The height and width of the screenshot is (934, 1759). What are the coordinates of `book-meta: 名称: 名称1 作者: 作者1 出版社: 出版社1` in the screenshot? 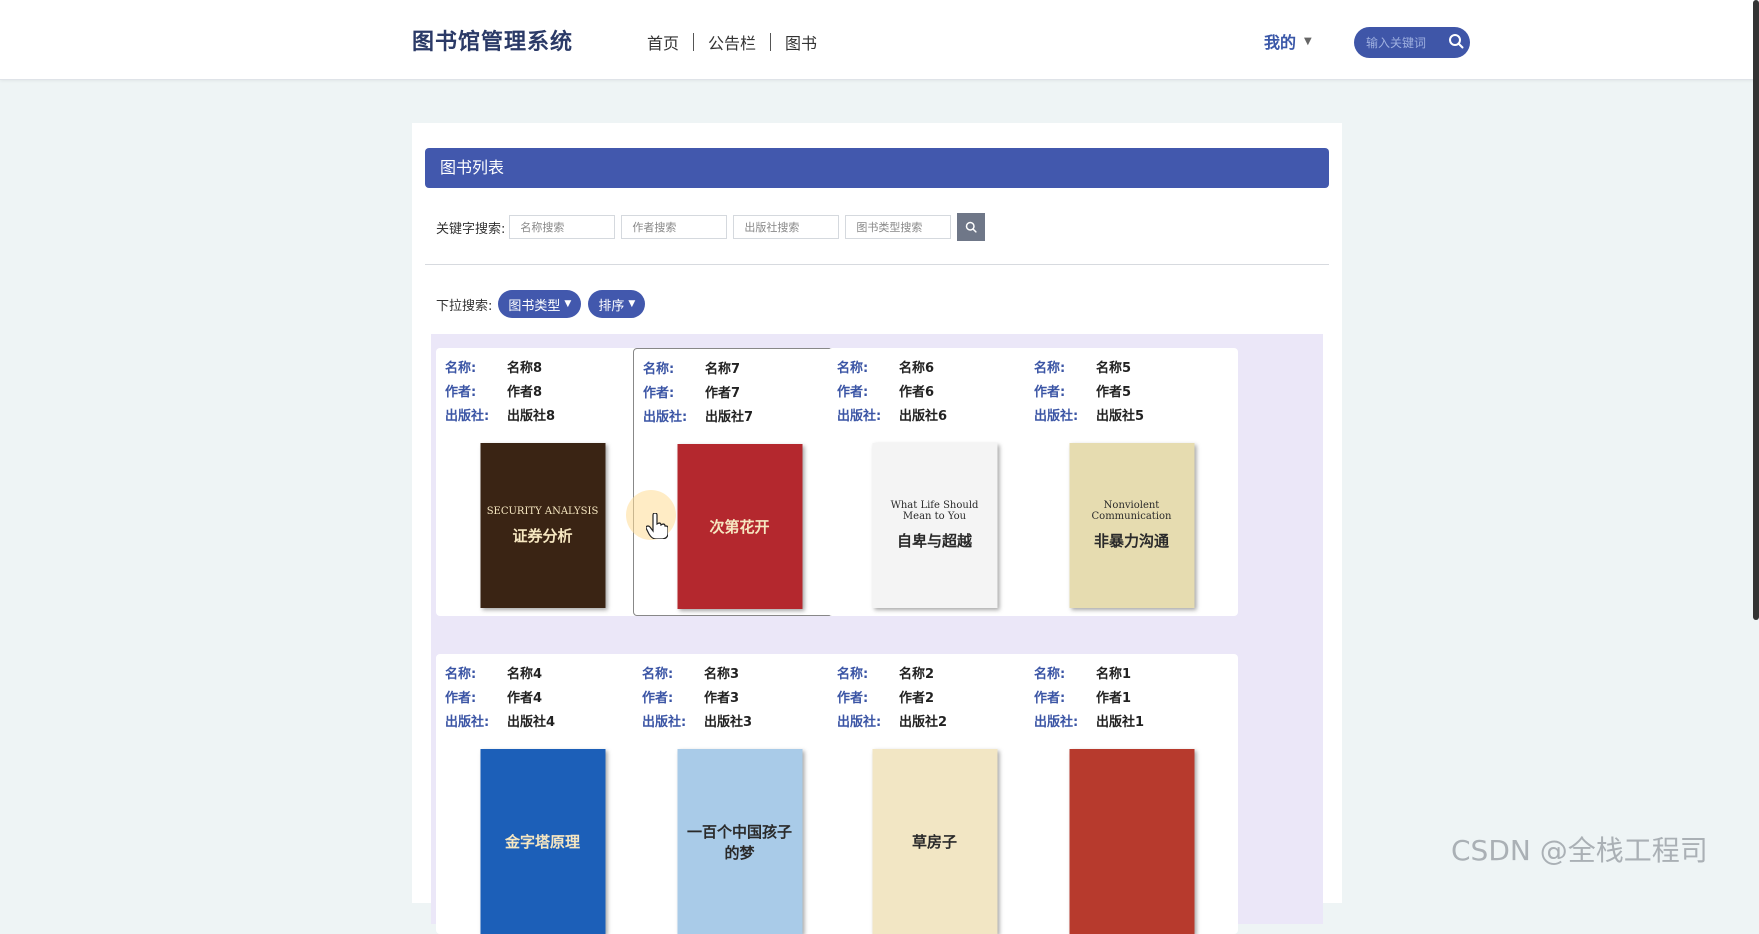 It's located at (1131, 694).